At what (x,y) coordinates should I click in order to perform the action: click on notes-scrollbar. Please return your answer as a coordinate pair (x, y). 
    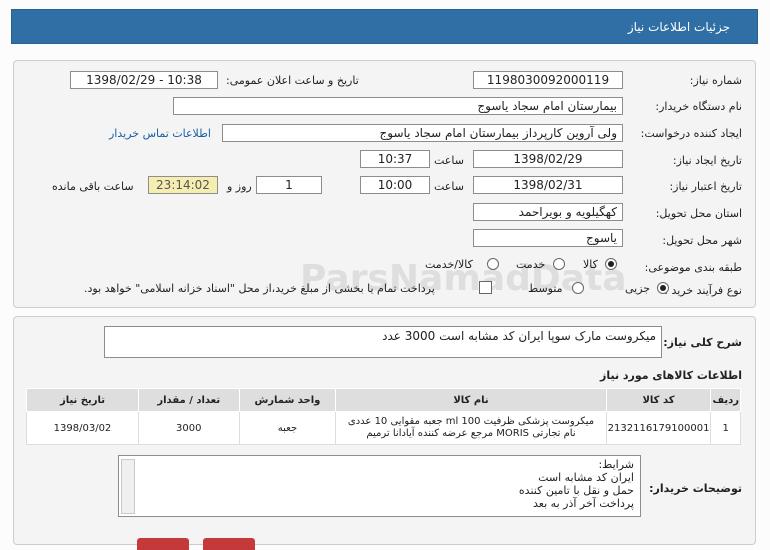
    Looking at the image, I should click on (128, 486).